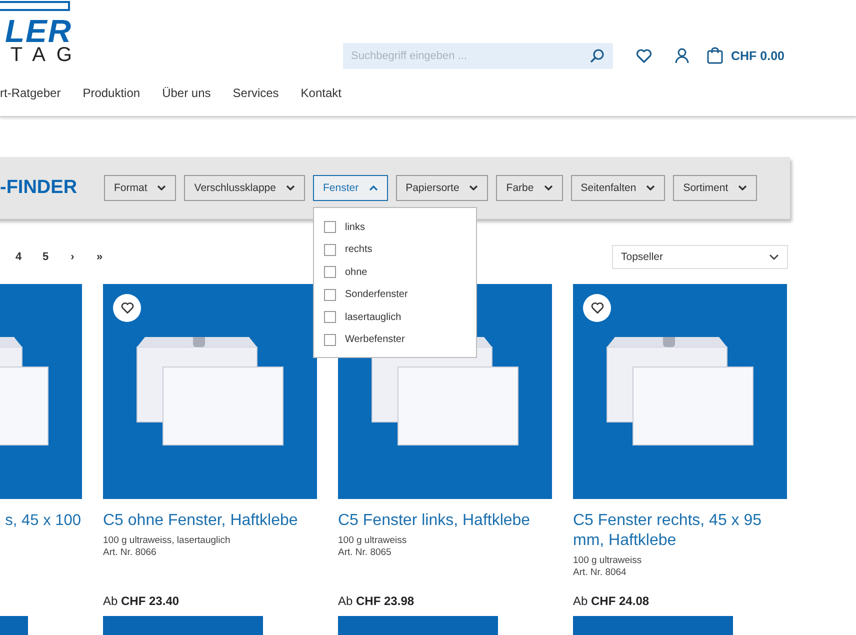  I want to click on product-title: C5 ohne Fenster, Haftklebe, so click(210, 521).